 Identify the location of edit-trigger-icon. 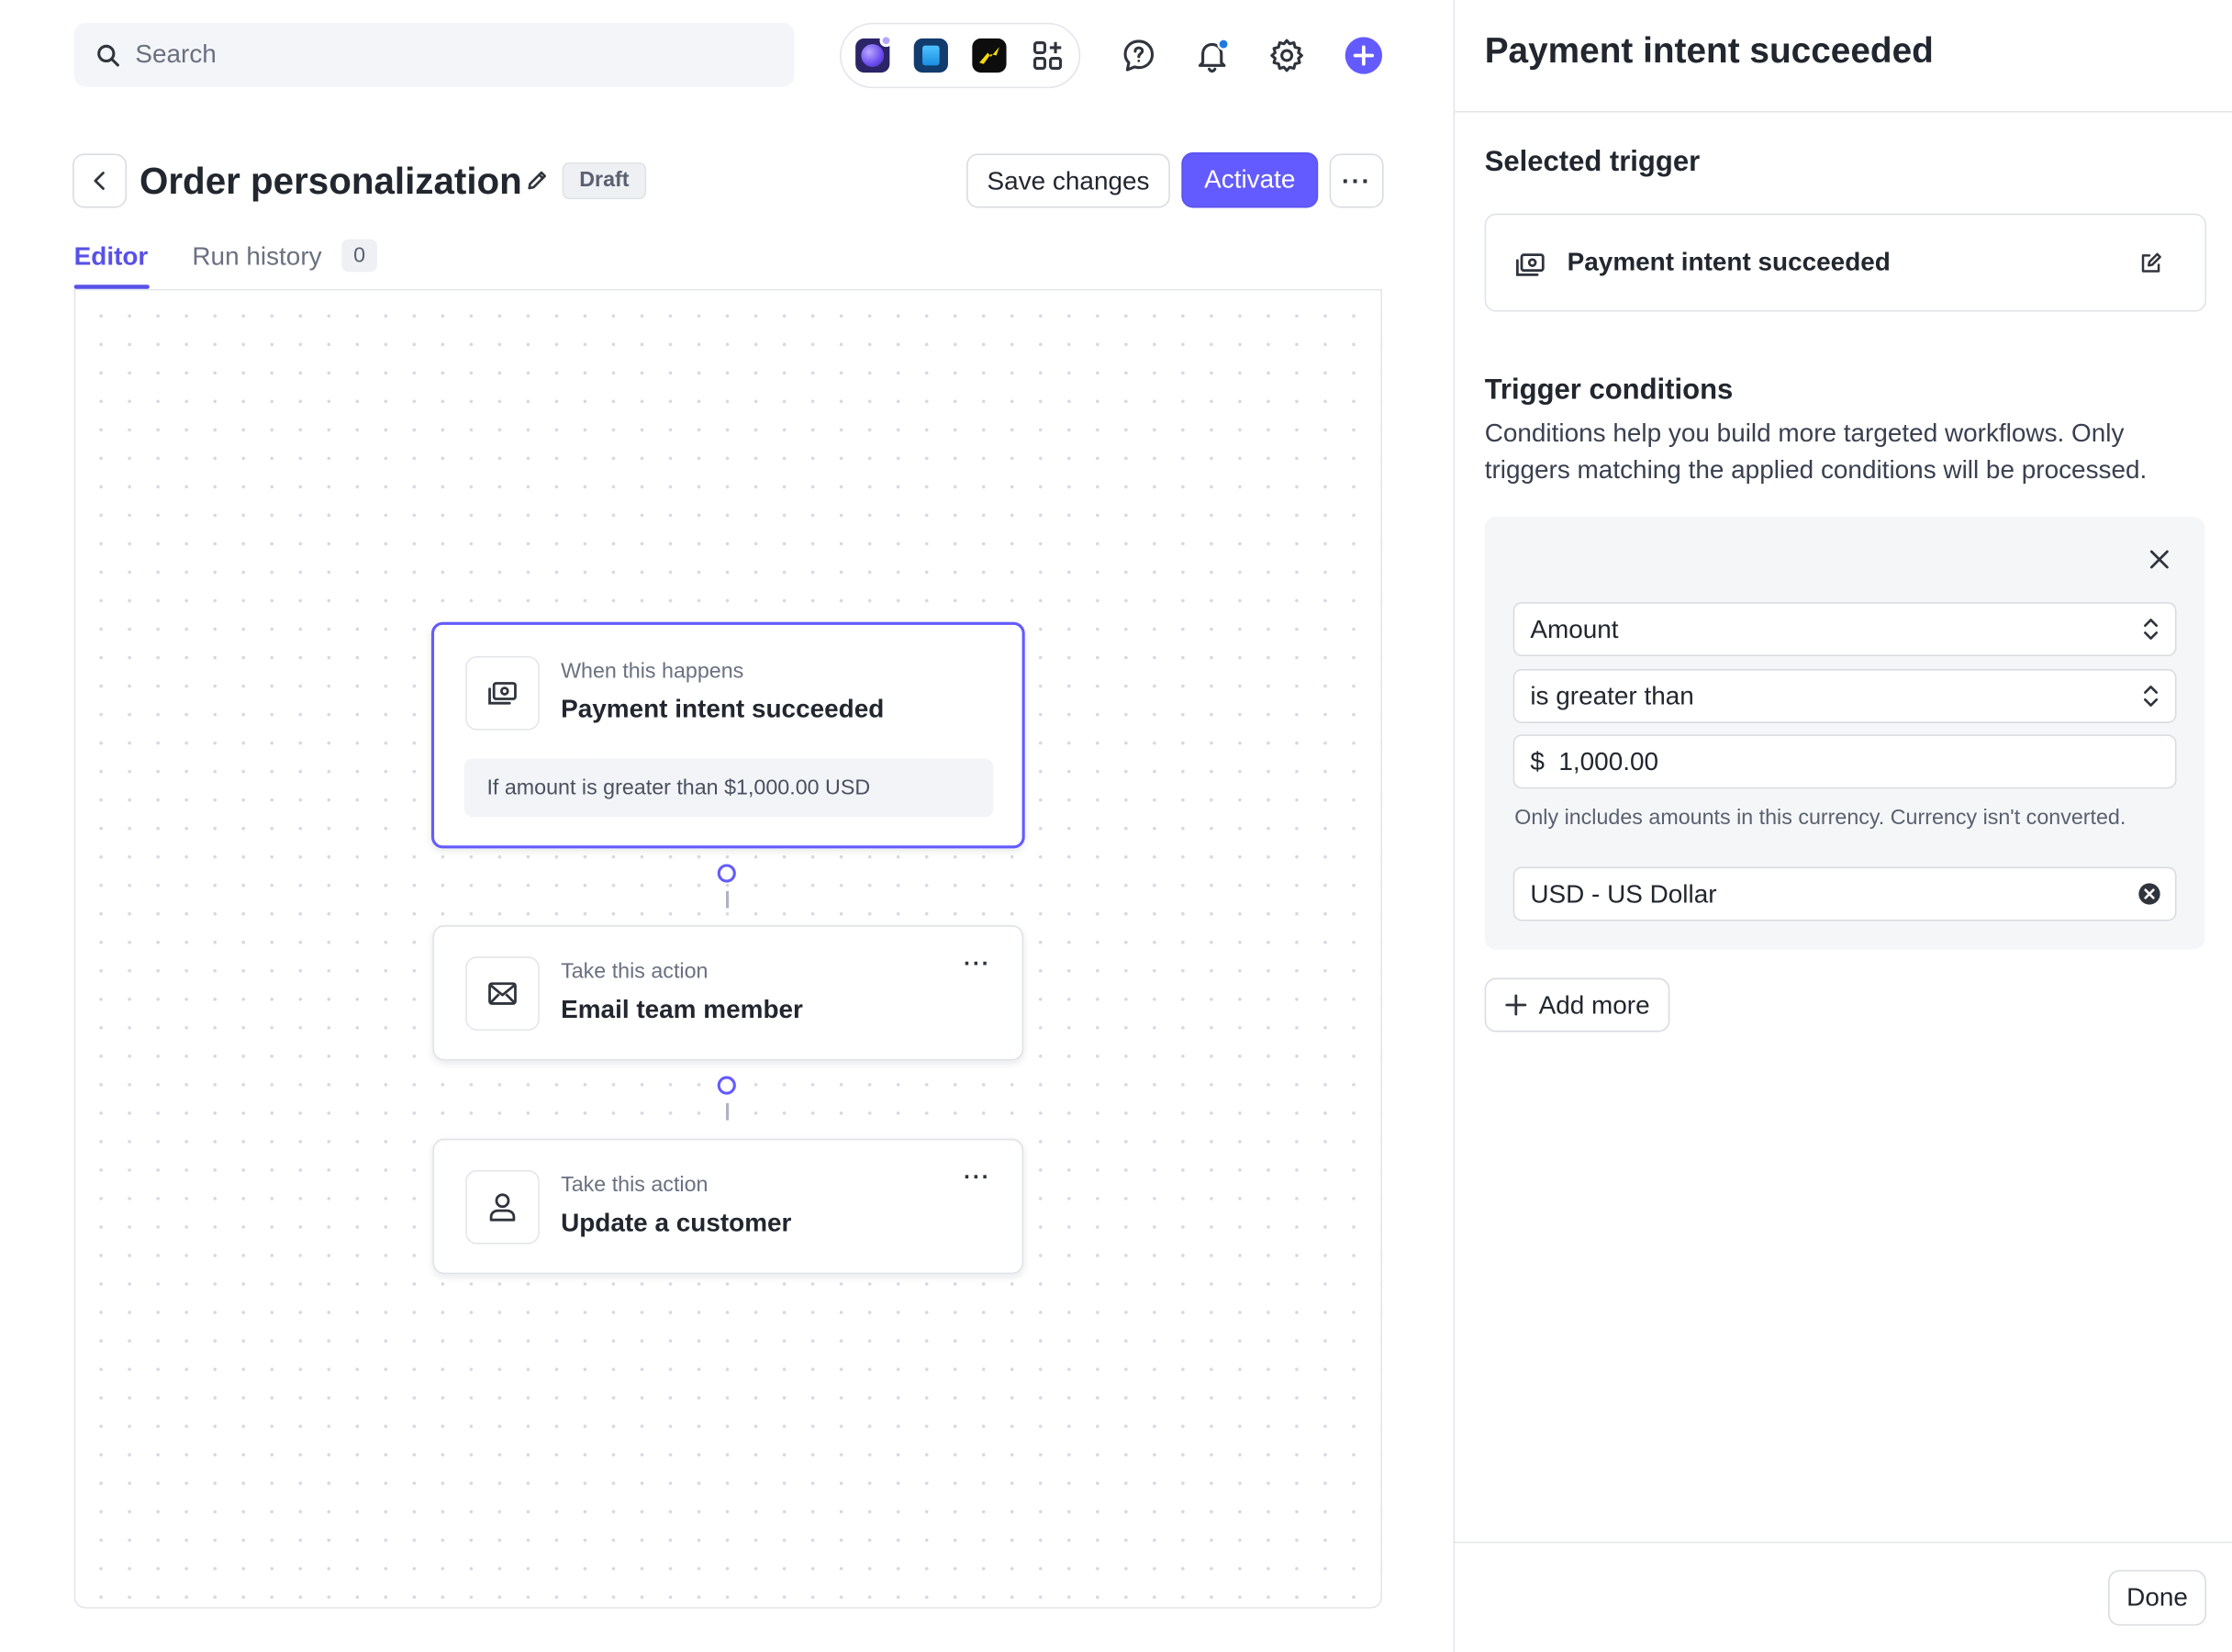
(2150, 263).